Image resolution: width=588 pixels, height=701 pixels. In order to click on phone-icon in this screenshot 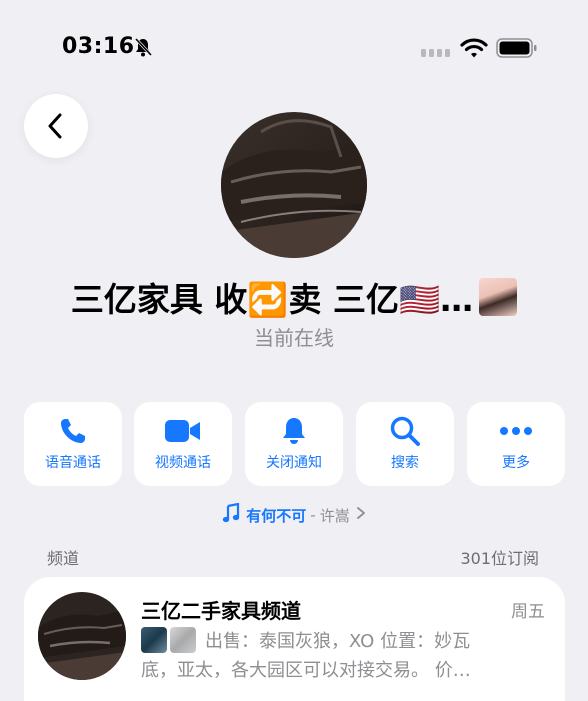, I will do `click(73, 431)`.